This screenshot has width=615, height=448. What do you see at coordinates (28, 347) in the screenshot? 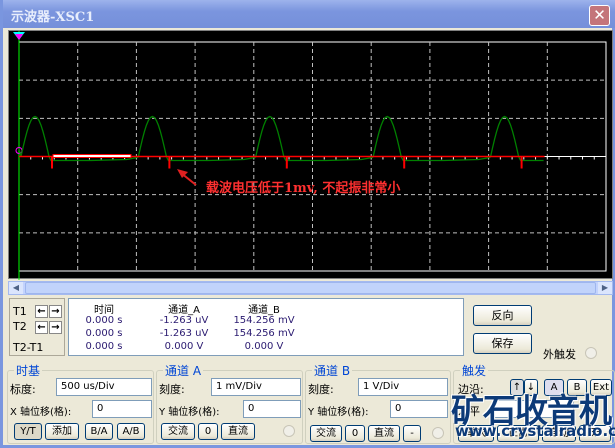
I see `t2-t1-label: T2-T1` at bounding box center [28, 347].